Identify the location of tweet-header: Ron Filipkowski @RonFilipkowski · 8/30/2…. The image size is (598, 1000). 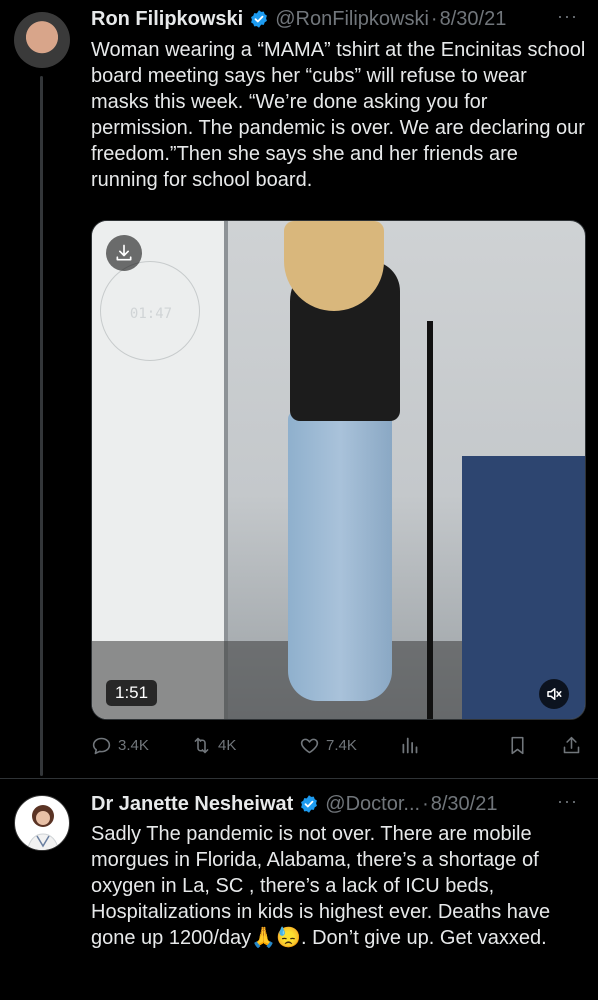
(298, 19).